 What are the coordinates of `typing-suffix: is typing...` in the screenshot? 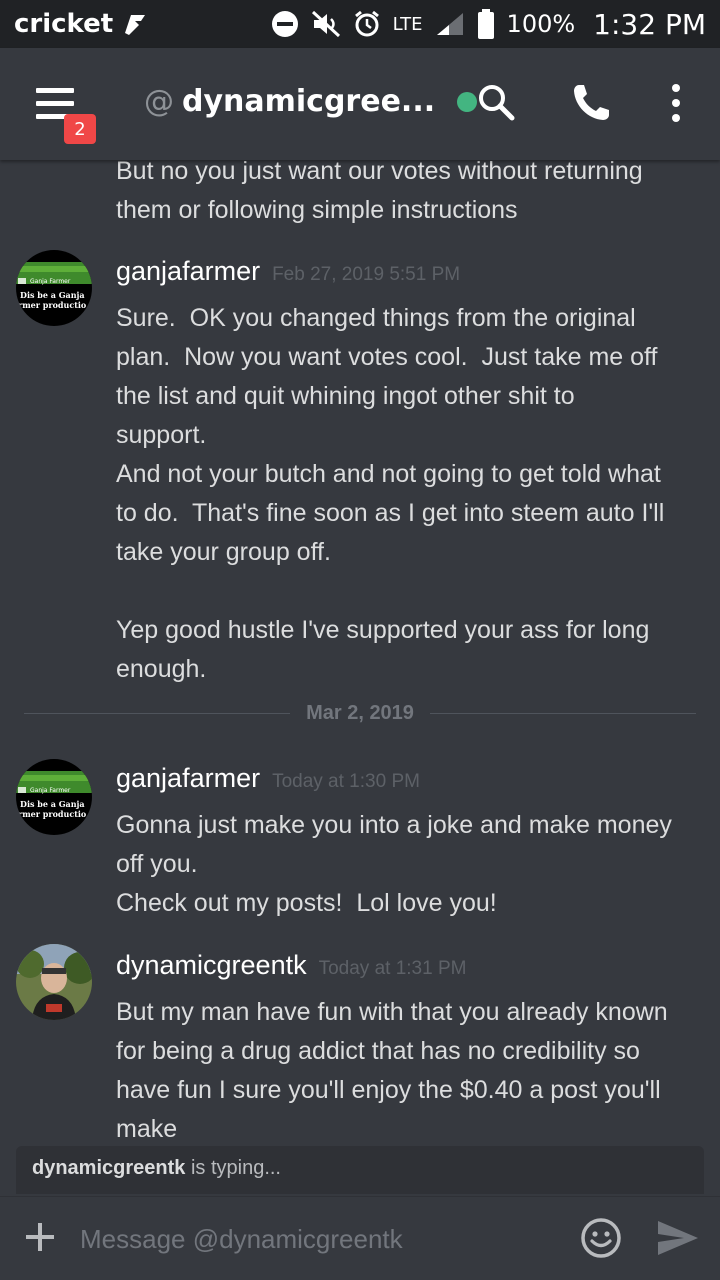 It's located at (233, 1168).